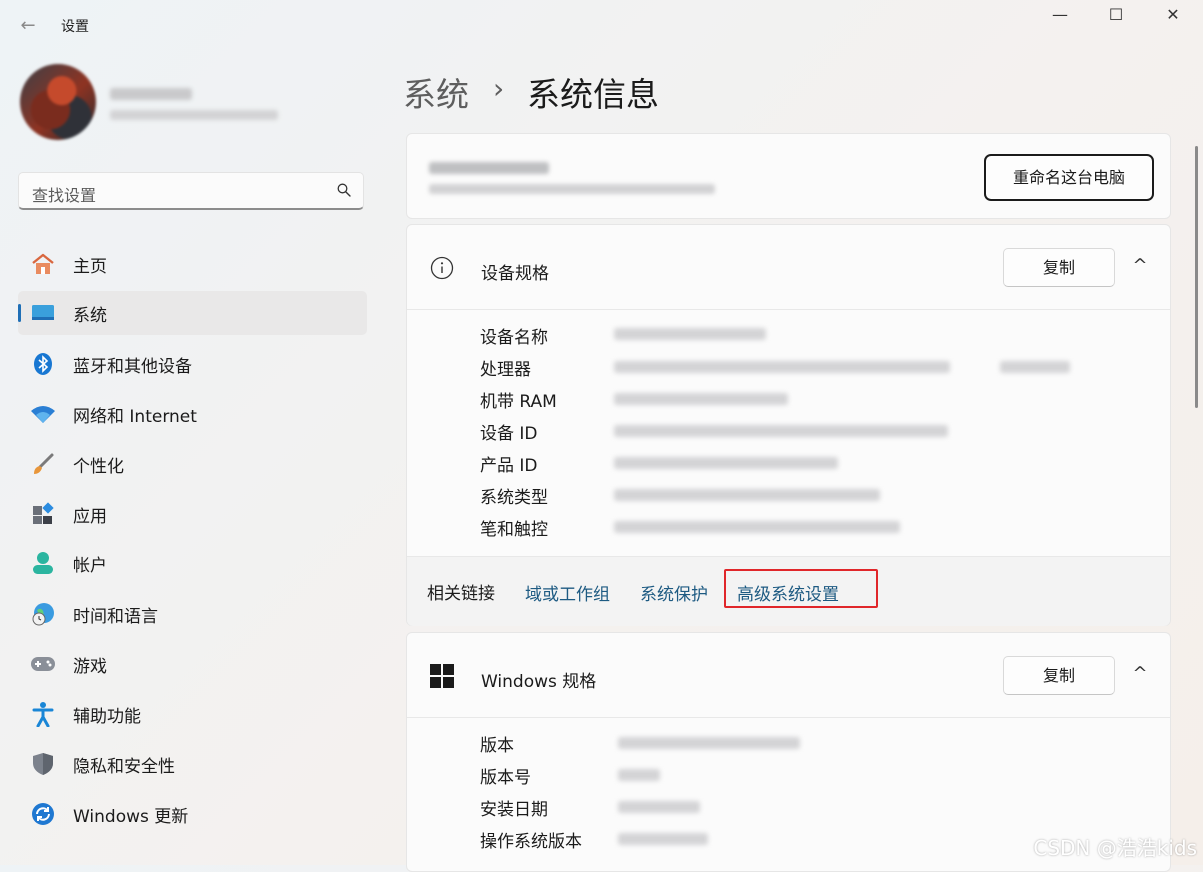 The width and height of the screenshot is (1203, 872). Describe the element at coordinates (192, 814) in the screenshot. I see `sidebar-item-windows-update: Windows 更新` at that location.